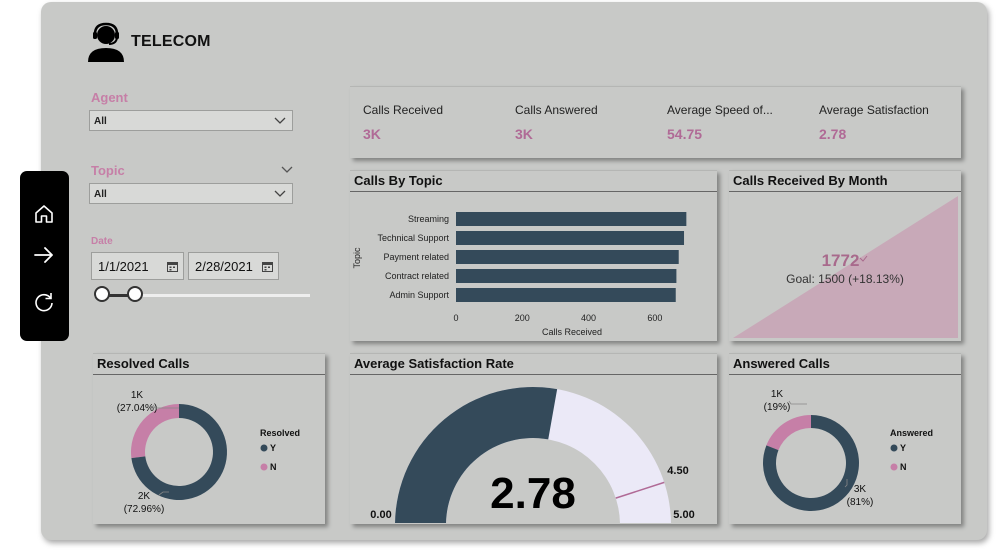  I want to click on kpi-label: Average Satisfaction, so click(874, 110).